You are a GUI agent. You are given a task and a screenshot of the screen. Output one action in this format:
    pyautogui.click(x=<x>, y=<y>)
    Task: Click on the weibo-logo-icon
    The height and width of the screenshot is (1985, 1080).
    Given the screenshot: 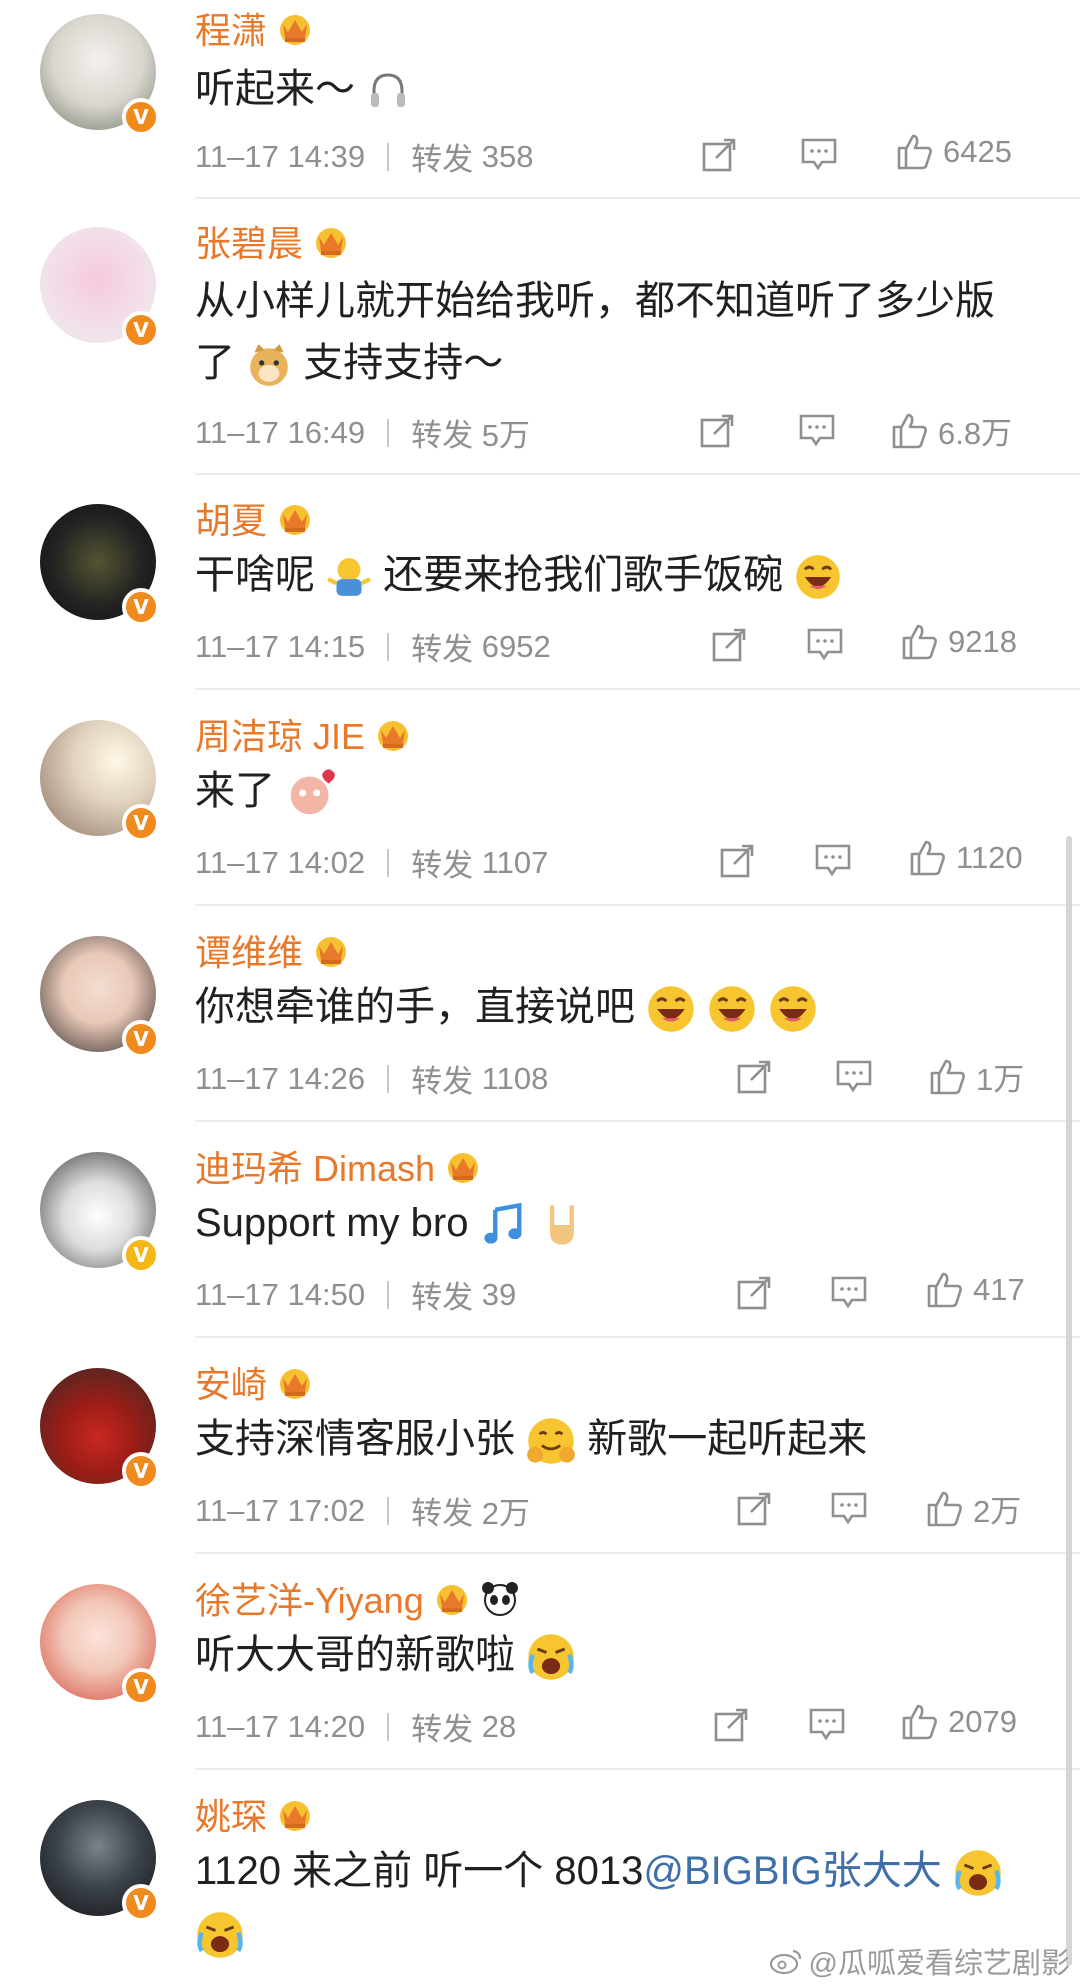 What is the action you would take?
    pyautogui.click(x=785, y=1962)
    